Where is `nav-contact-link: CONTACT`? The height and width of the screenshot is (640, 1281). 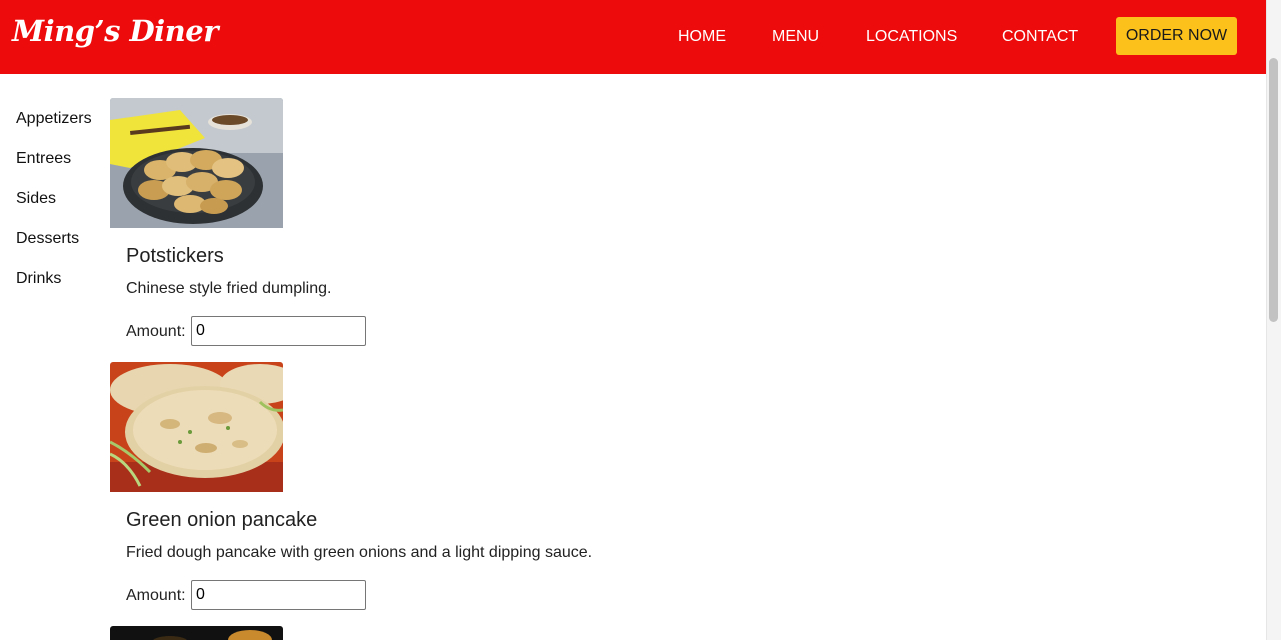 nav-contact-link: CONTACT is located at coordinates (1040, 37).